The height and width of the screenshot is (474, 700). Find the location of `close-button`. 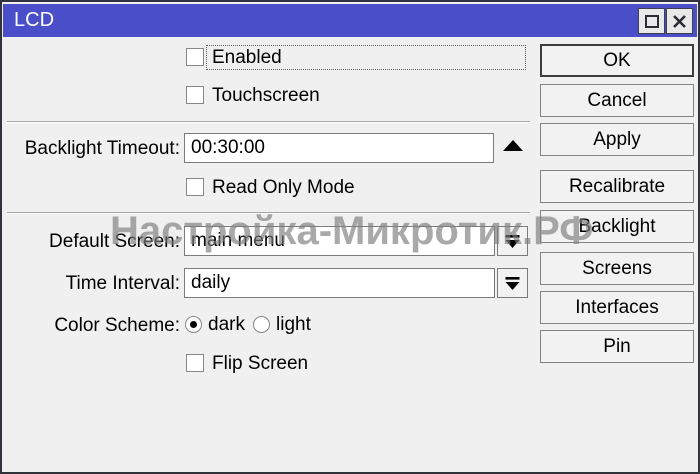

close-button is located at coordinates (679, 21).